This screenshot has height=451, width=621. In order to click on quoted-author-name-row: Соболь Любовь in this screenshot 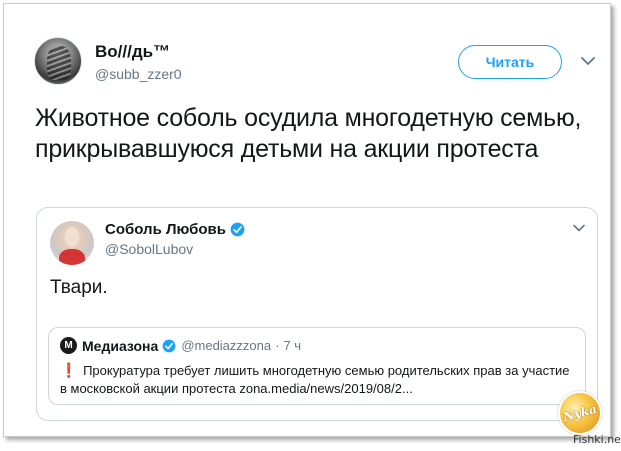, I will do `click(175, 229)`.